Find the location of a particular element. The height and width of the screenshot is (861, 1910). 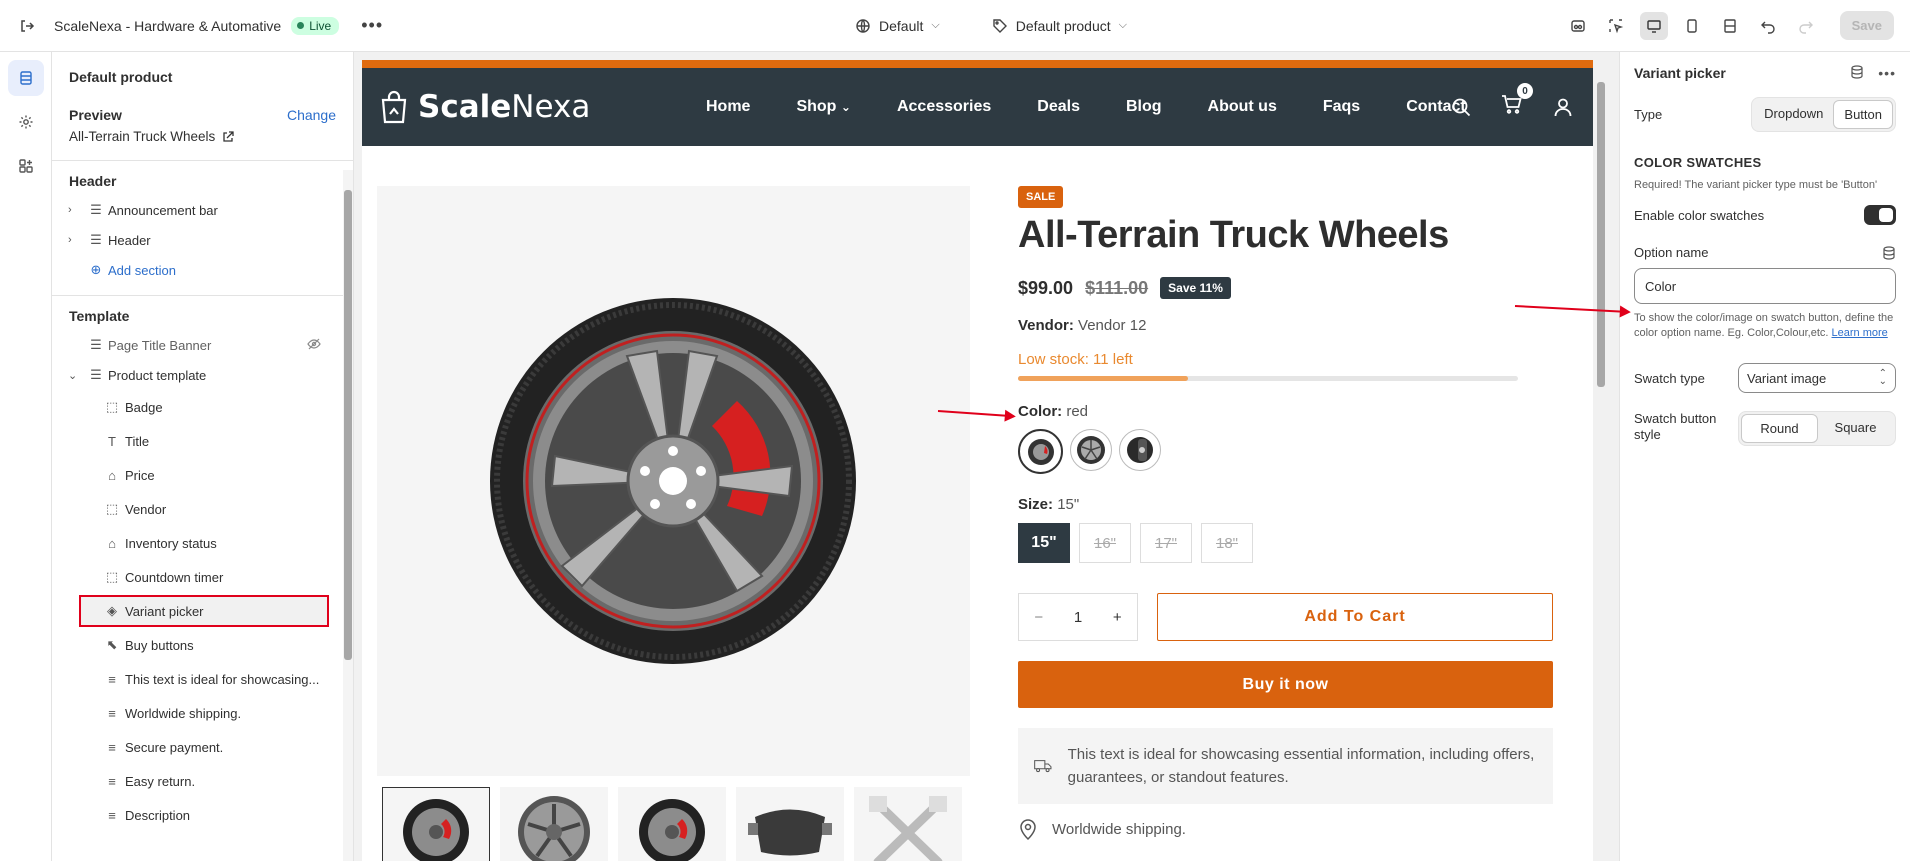

preview-label: Preview is located at coordinates (95, 115).